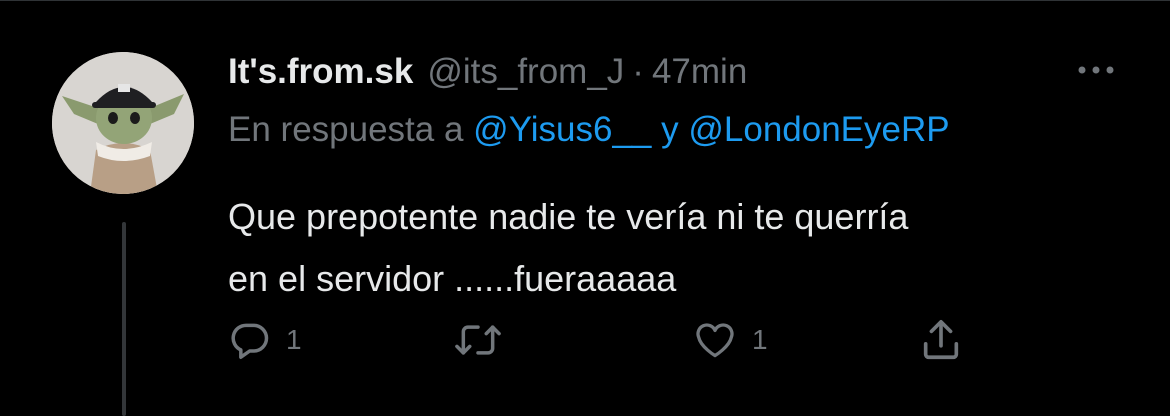  I want to click on reply-mention-link: @Yisus6__, so click(562, 129).